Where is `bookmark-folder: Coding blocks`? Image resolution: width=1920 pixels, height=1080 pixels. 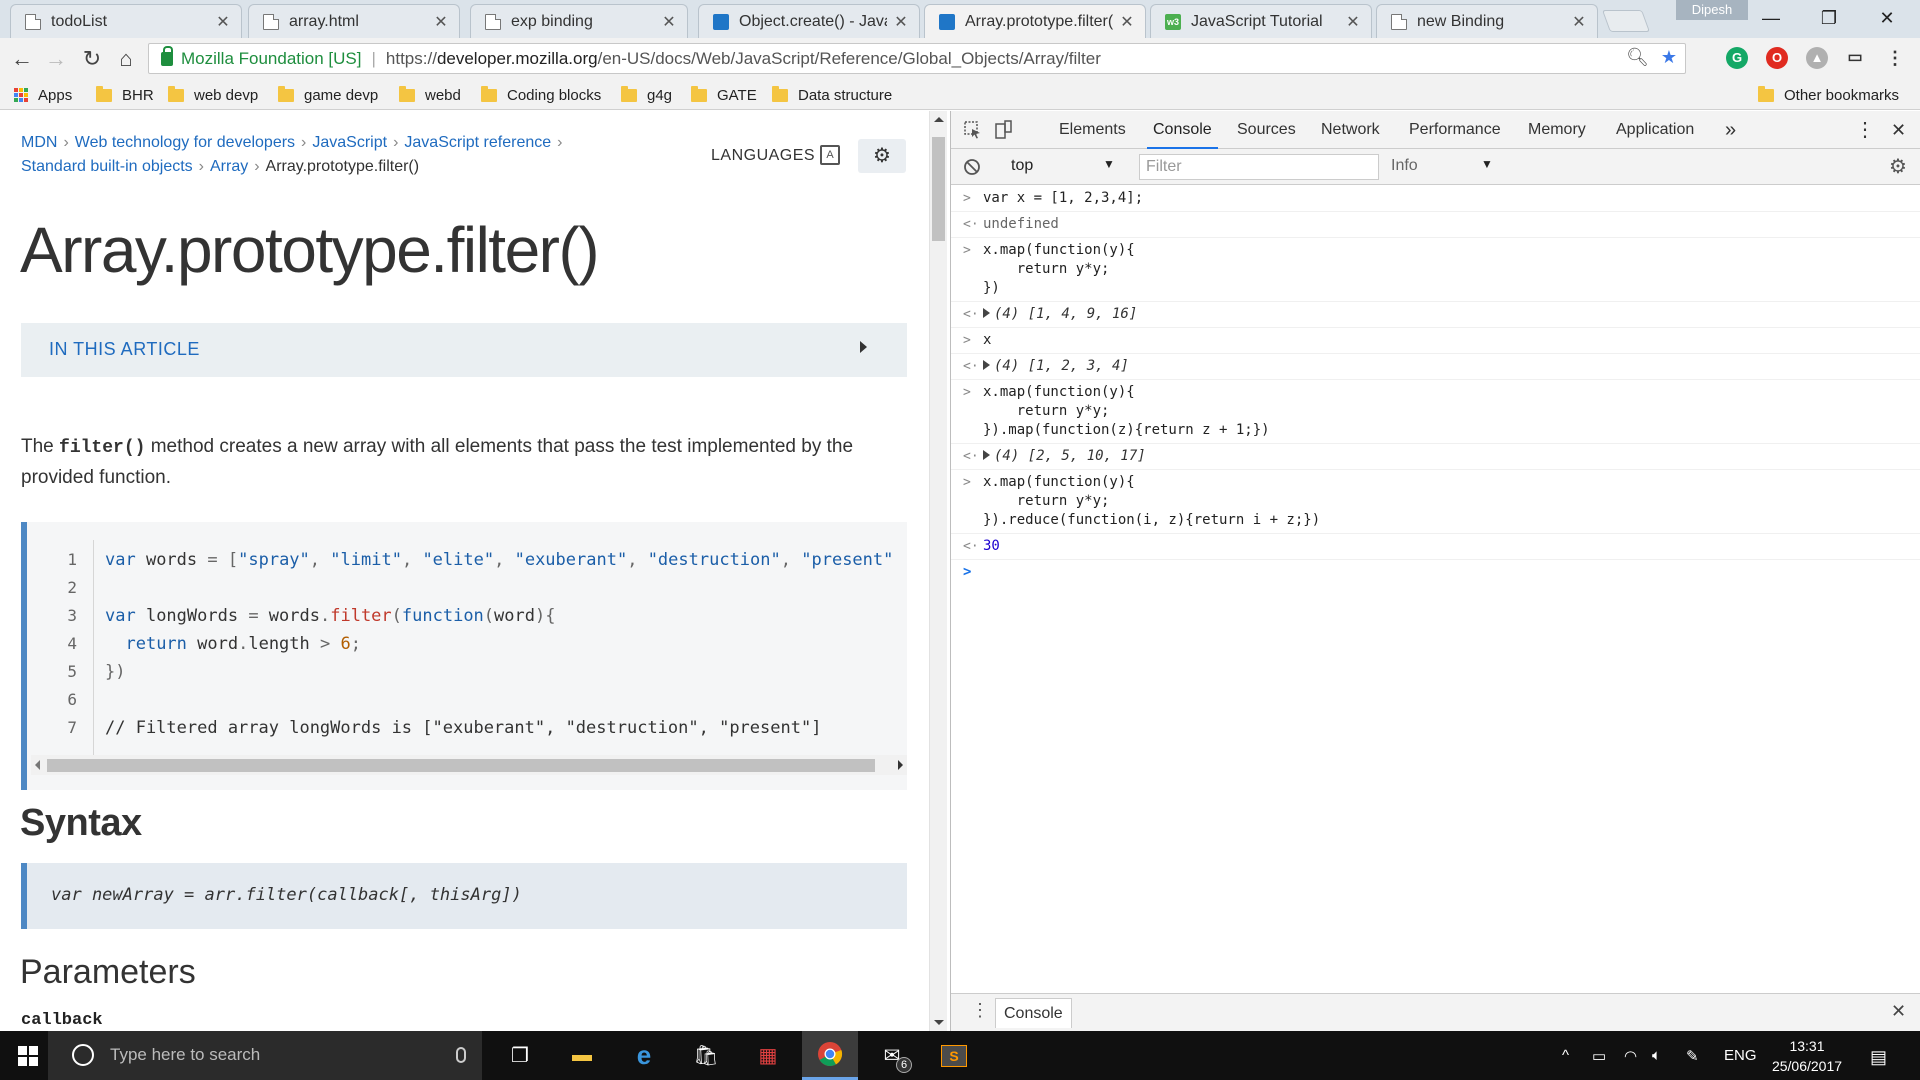 bookmark-folder: Coding blocks is located at coordinates (541, 95).